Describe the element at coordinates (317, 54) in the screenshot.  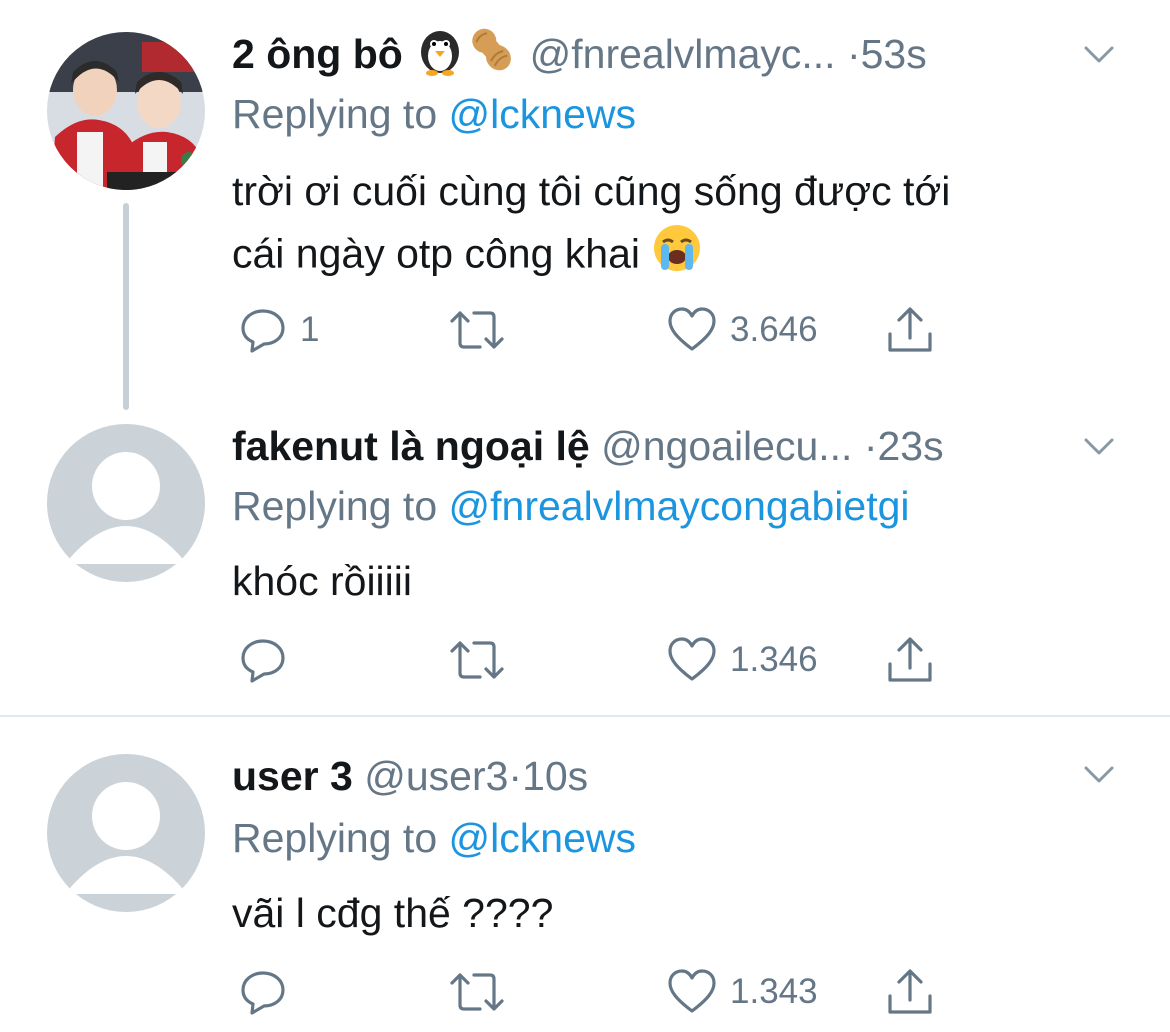
I see `display-name: 2 ông bô` at that location.